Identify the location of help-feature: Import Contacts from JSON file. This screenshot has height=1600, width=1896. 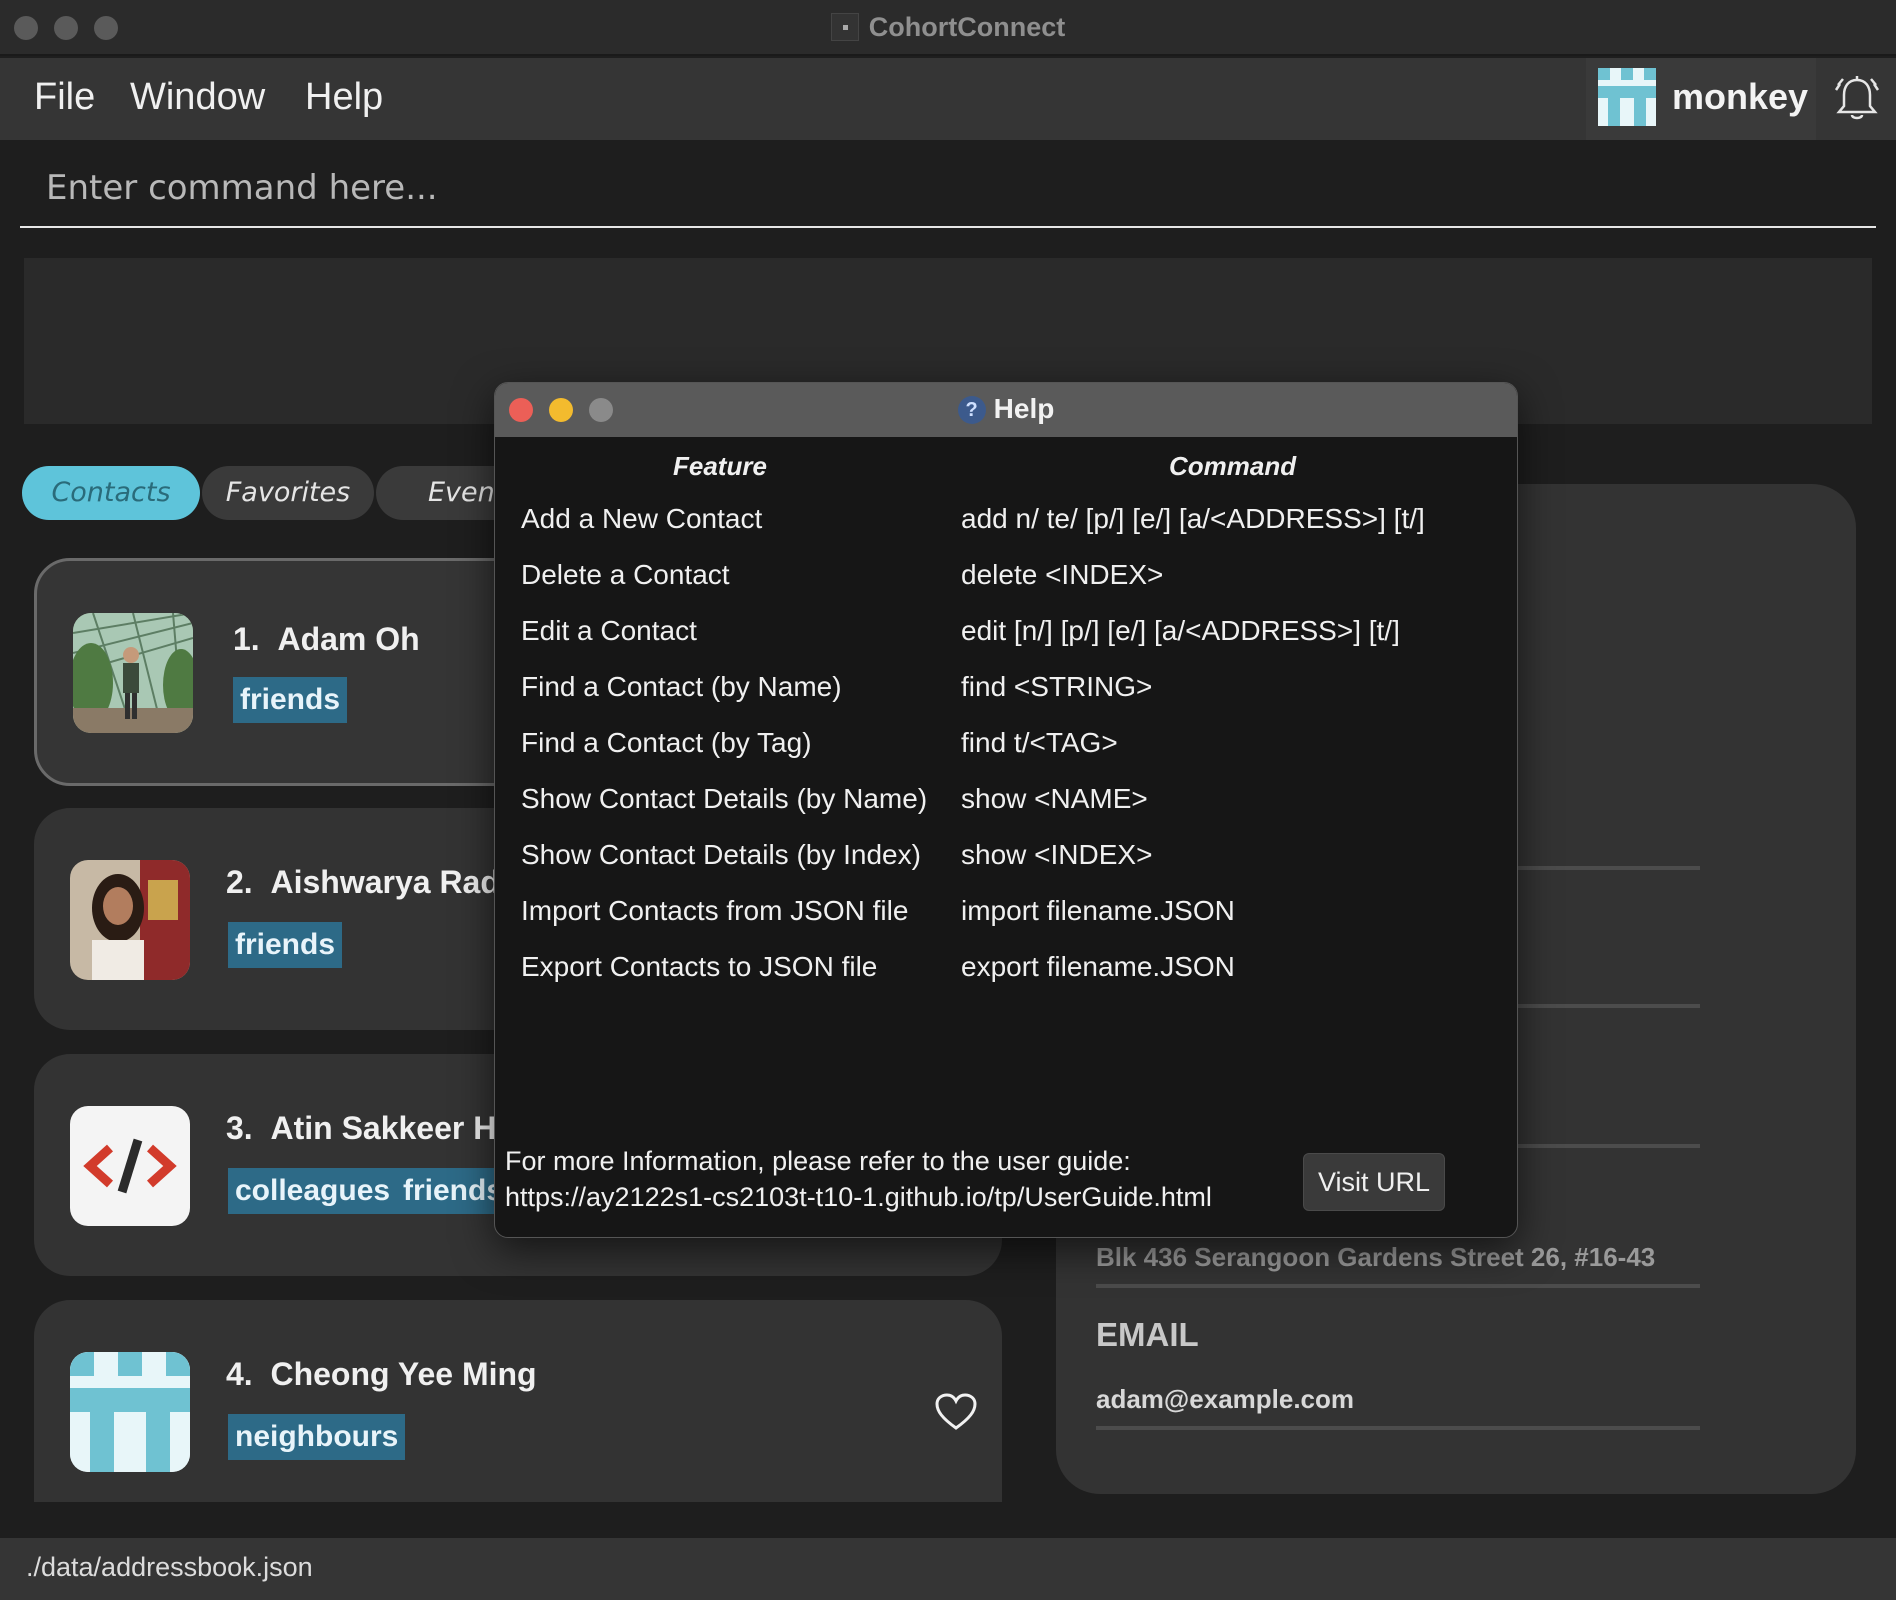
(715, 910).